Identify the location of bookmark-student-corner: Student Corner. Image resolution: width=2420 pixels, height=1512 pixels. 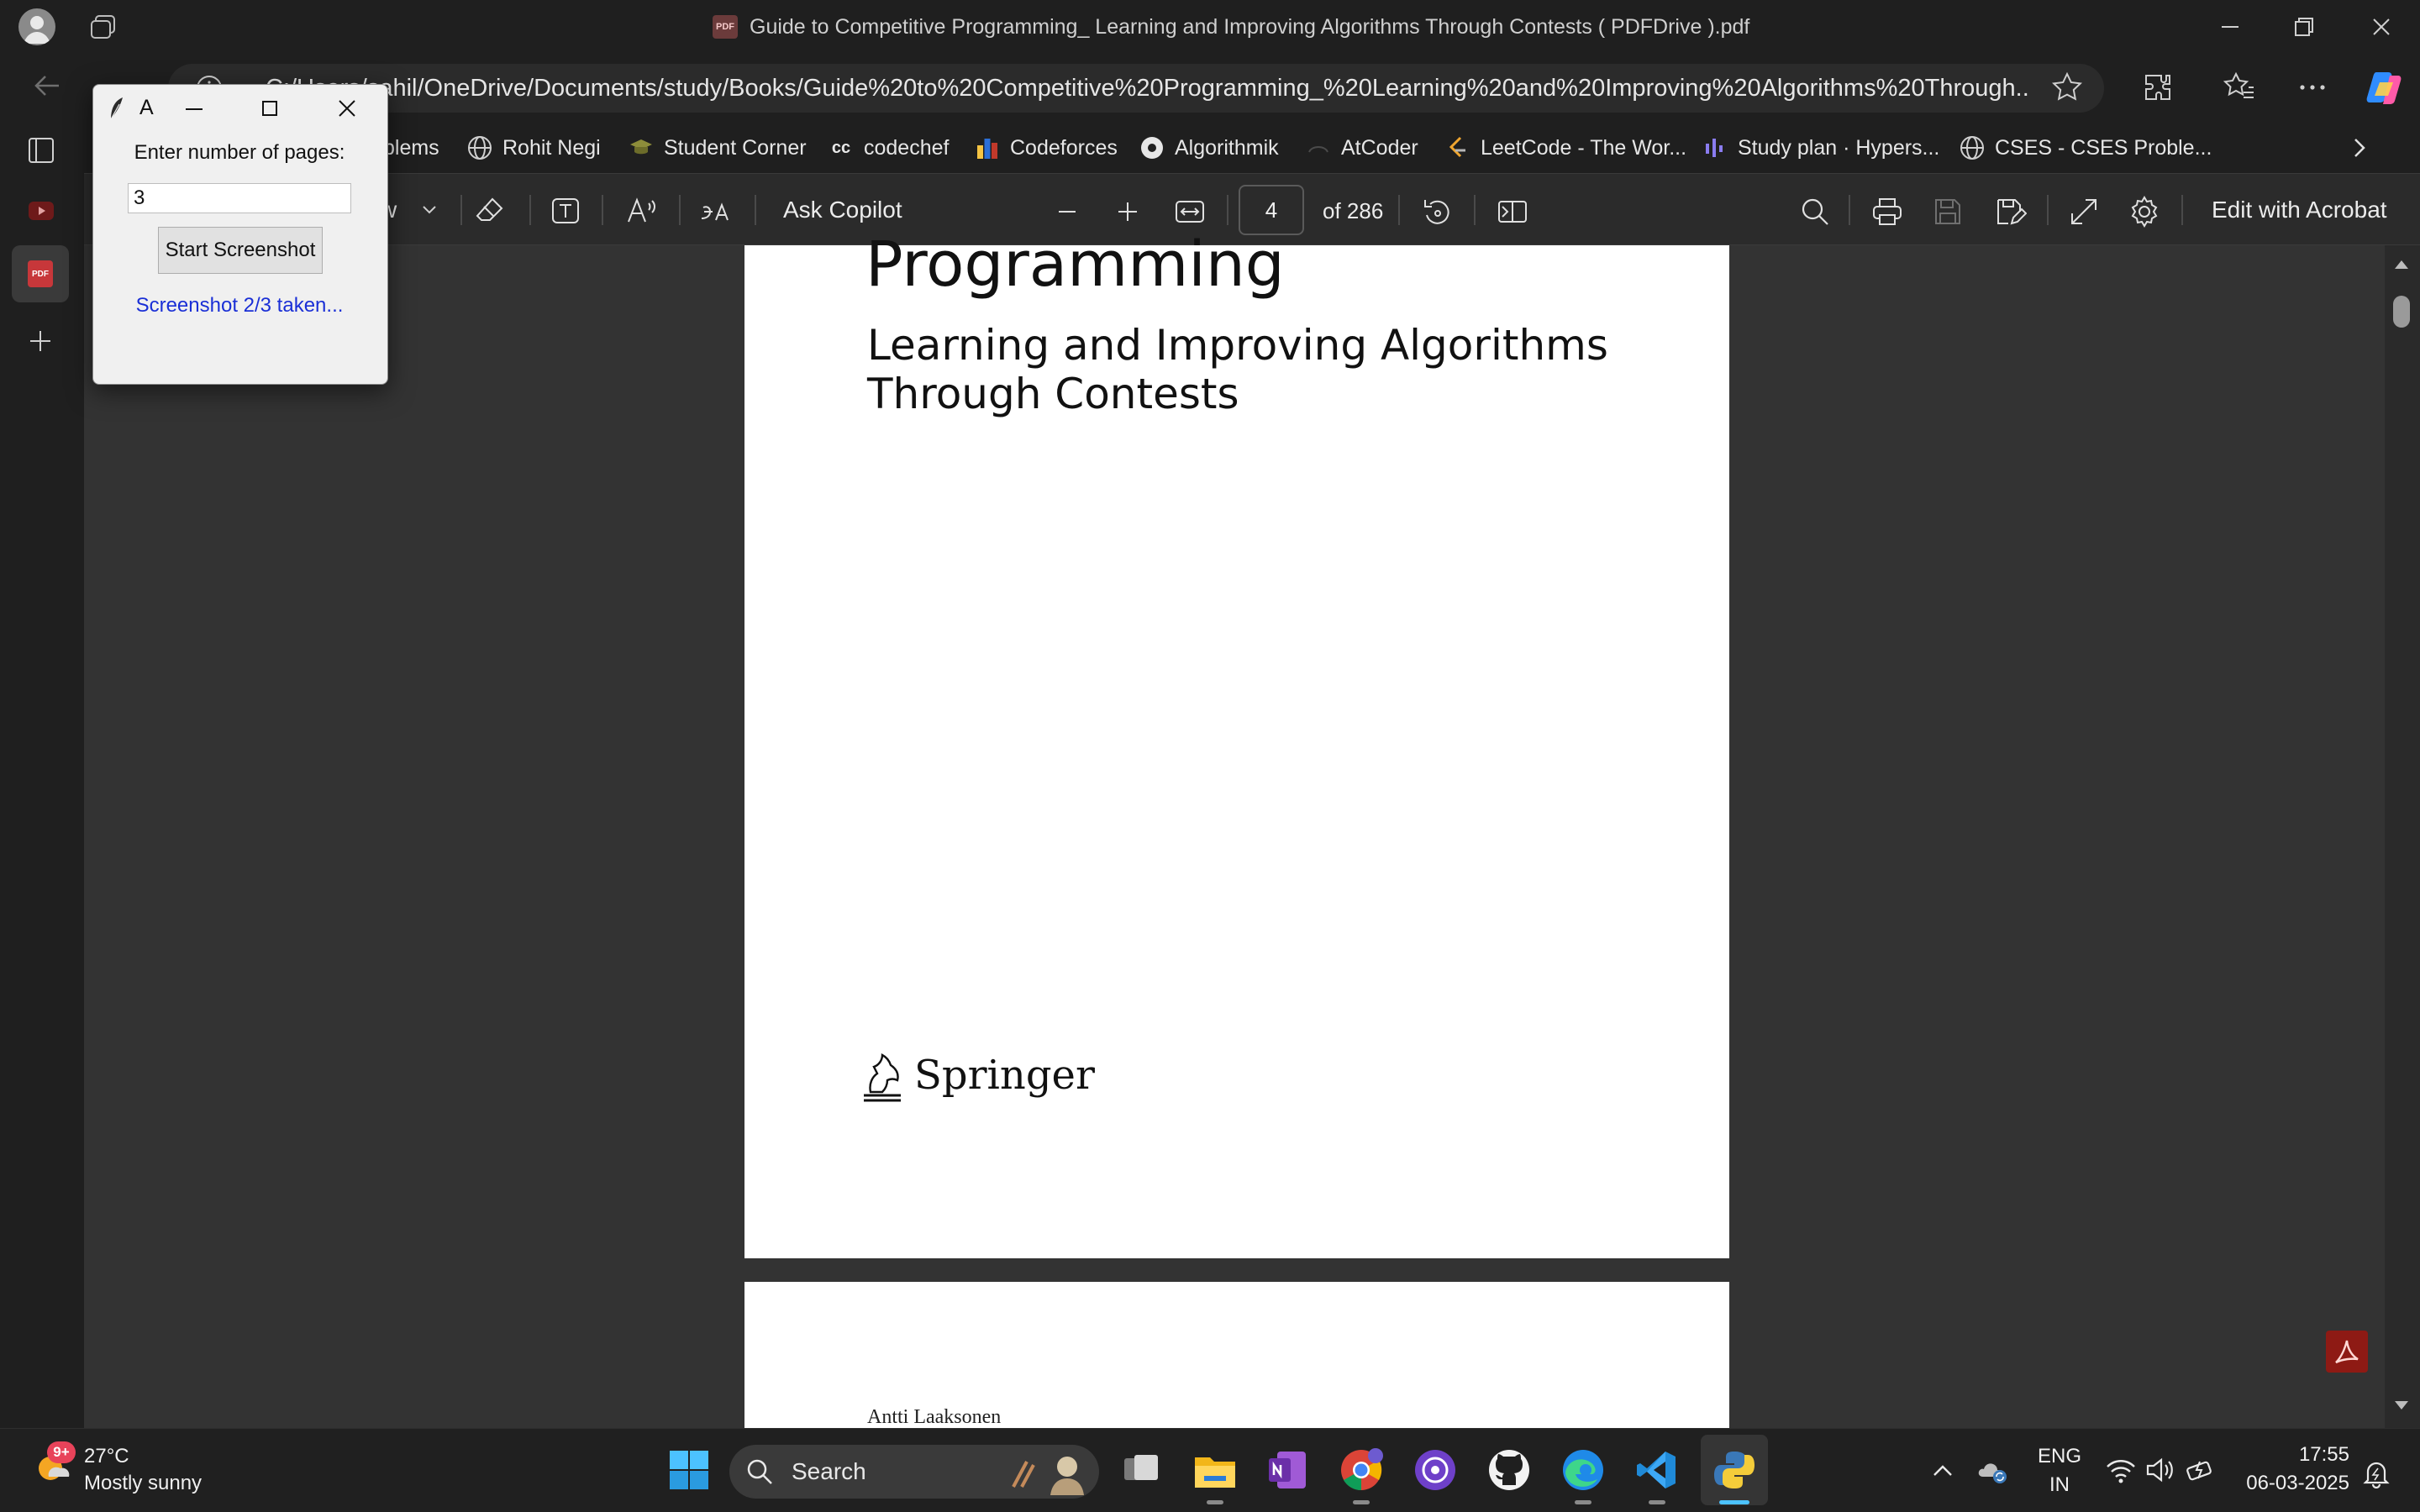
(718, 148).